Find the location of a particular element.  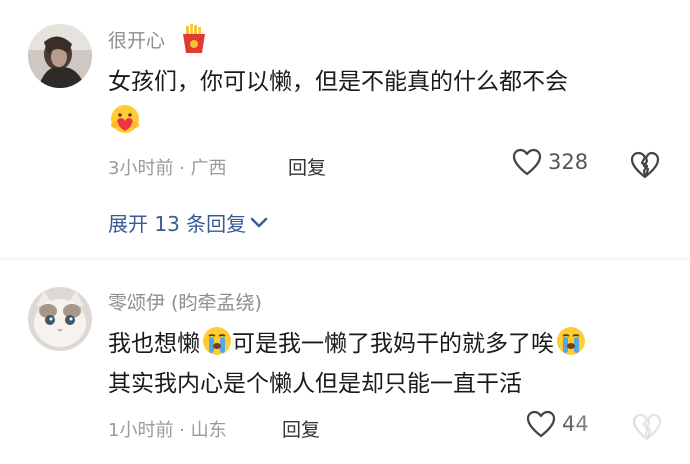

avatar is located at coordinates (60, 319).